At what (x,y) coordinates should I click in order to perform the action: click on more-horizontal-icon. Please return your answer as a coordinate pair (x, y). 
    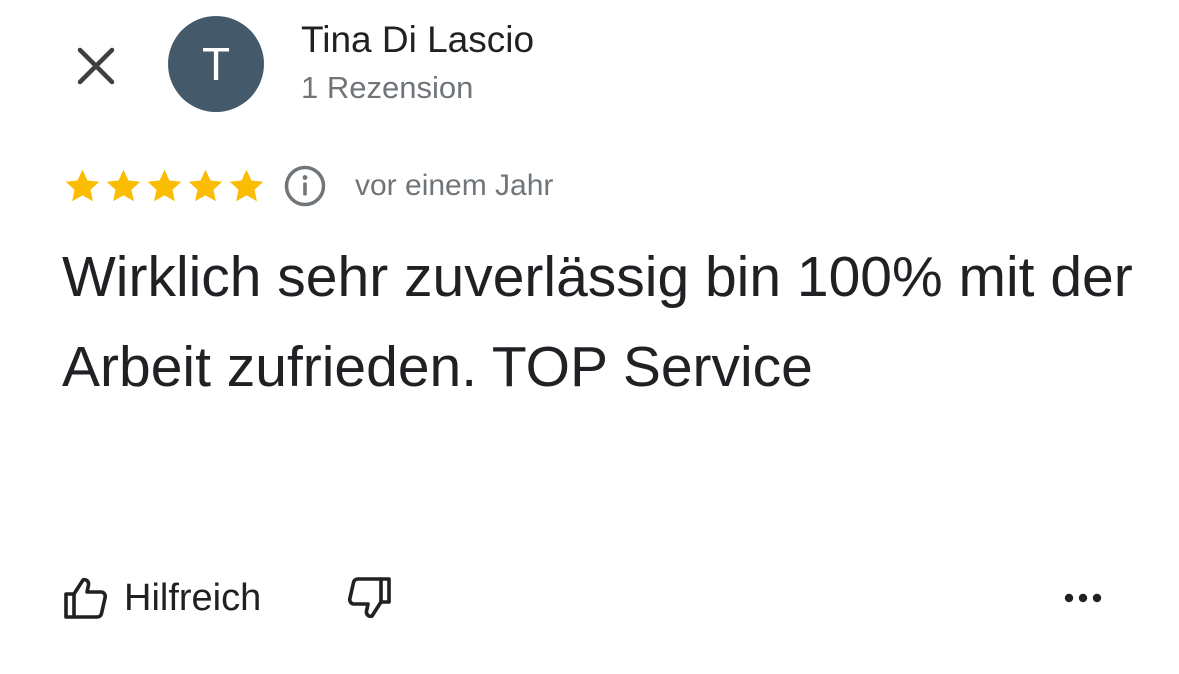
    Looking at the image, I should click on (1083, 598).